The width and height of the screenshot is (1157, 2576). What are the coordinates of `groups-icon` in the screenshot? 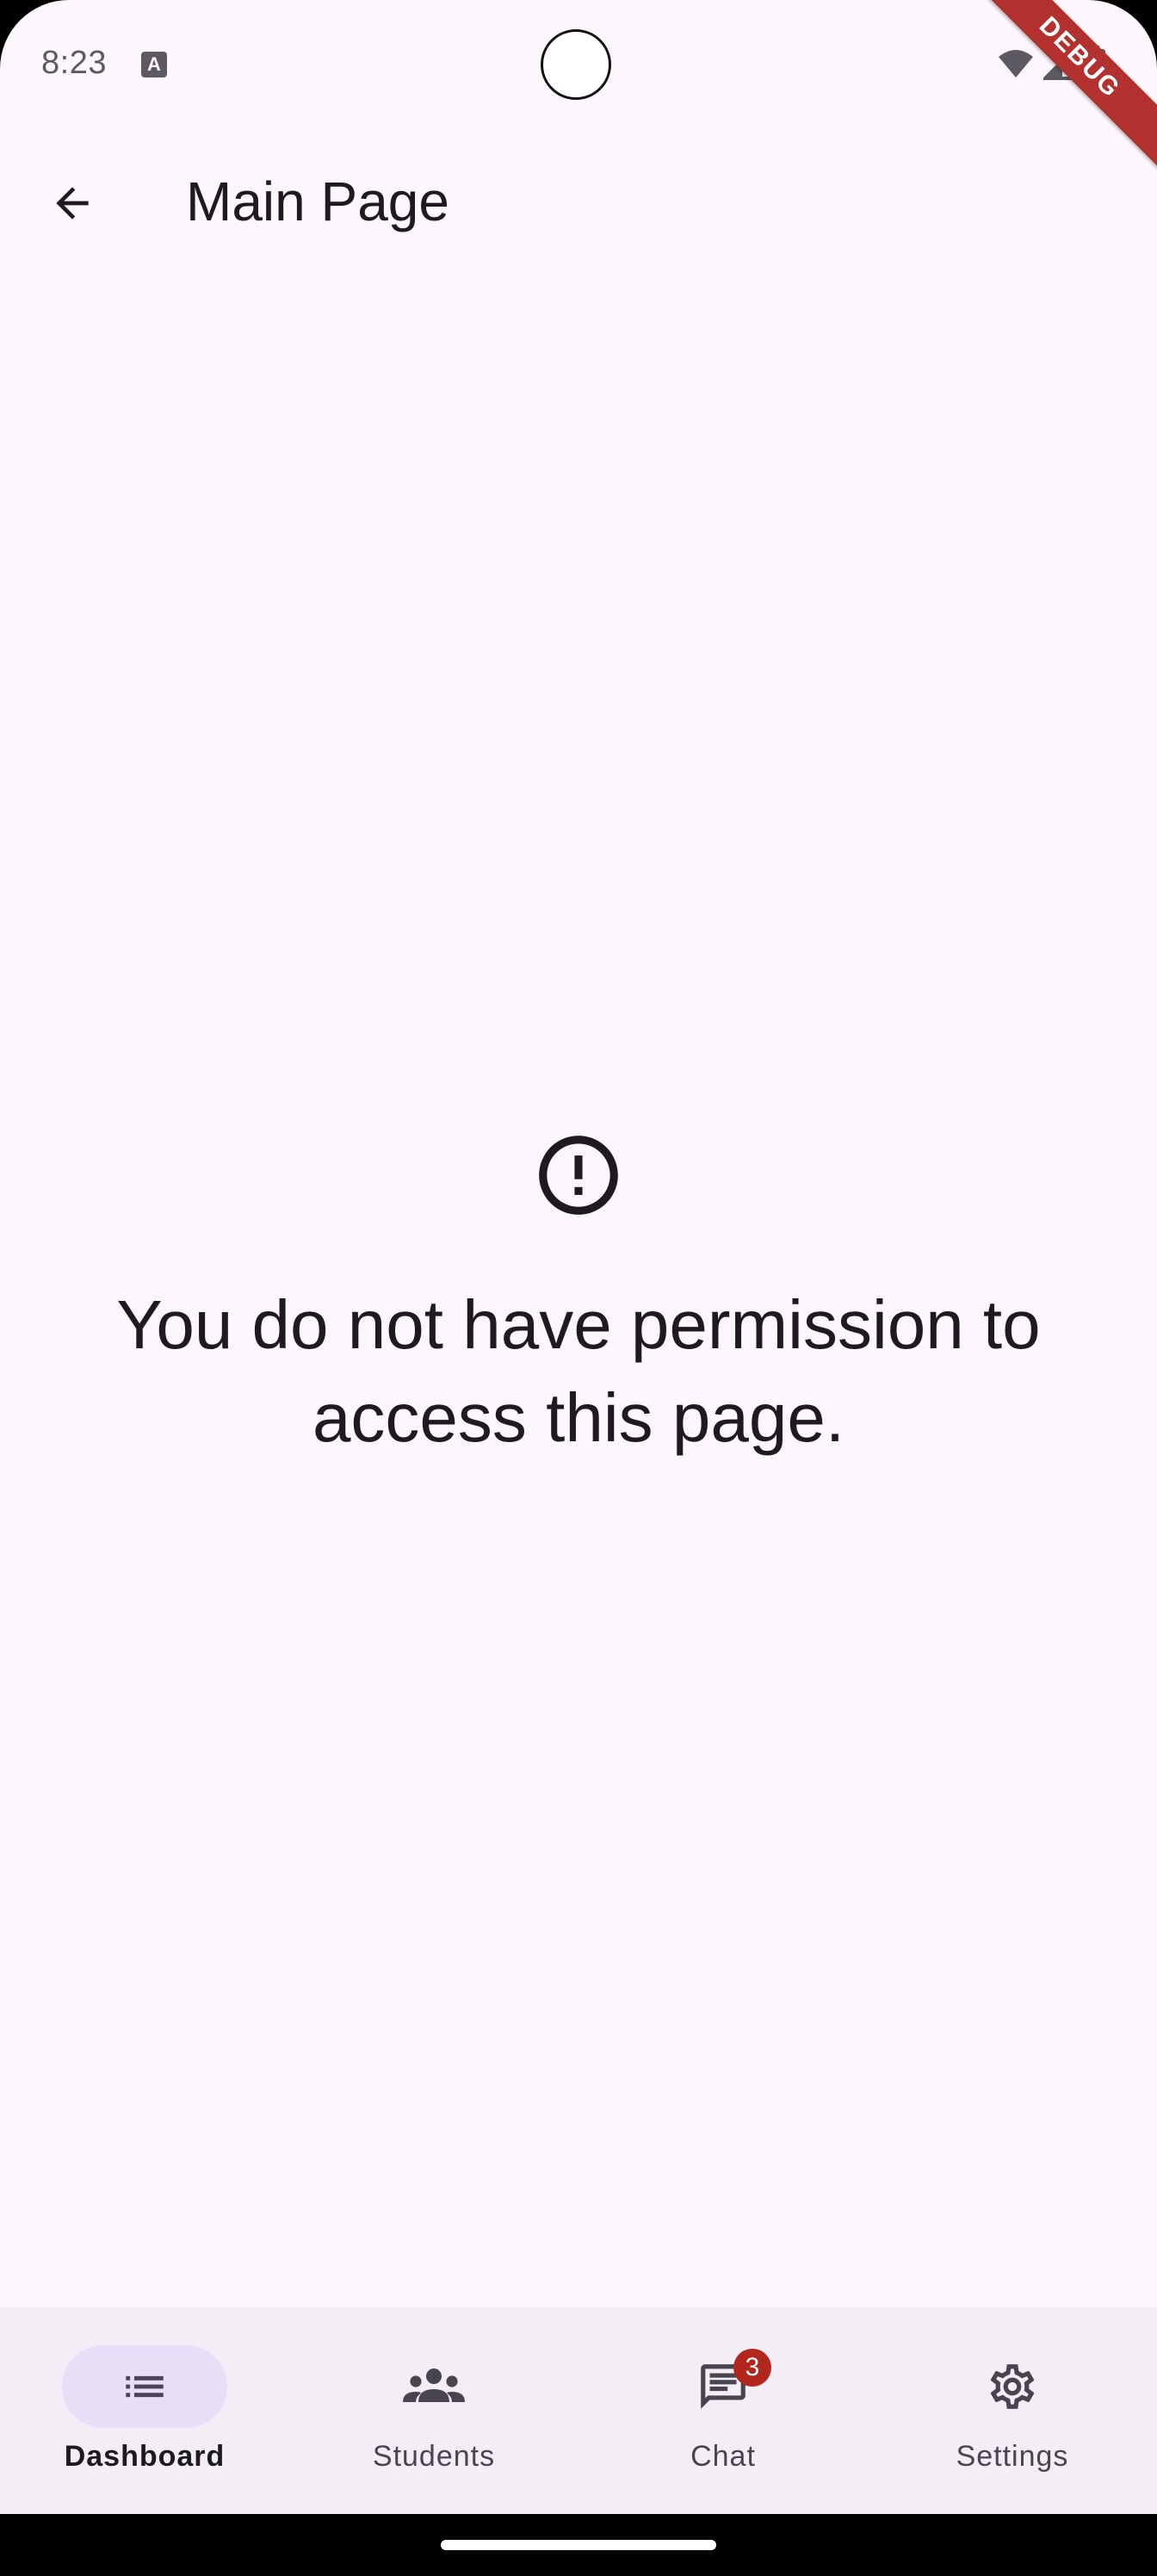 It's located at (434, 2385).